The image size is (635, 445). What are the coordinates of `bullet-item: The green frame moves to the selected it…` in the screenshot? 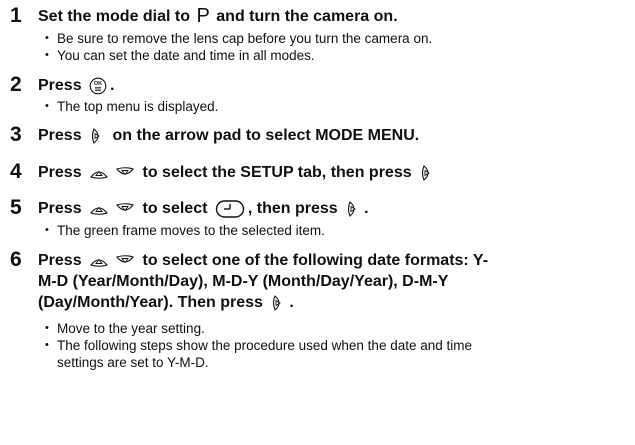 It's located at (331, 230).